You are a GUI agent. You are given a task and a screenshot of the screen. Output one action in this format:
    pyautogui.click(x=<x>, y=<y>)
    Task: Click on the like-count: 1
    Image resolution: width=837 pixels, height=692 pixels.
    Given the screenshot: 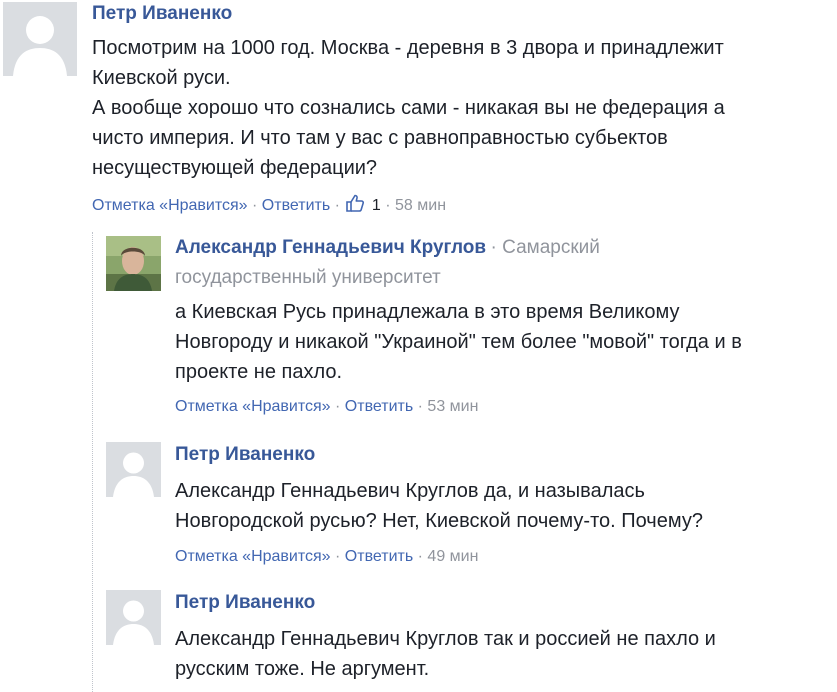 What is the action you would take?
    pyautogui.click(x=376, y=205)
    